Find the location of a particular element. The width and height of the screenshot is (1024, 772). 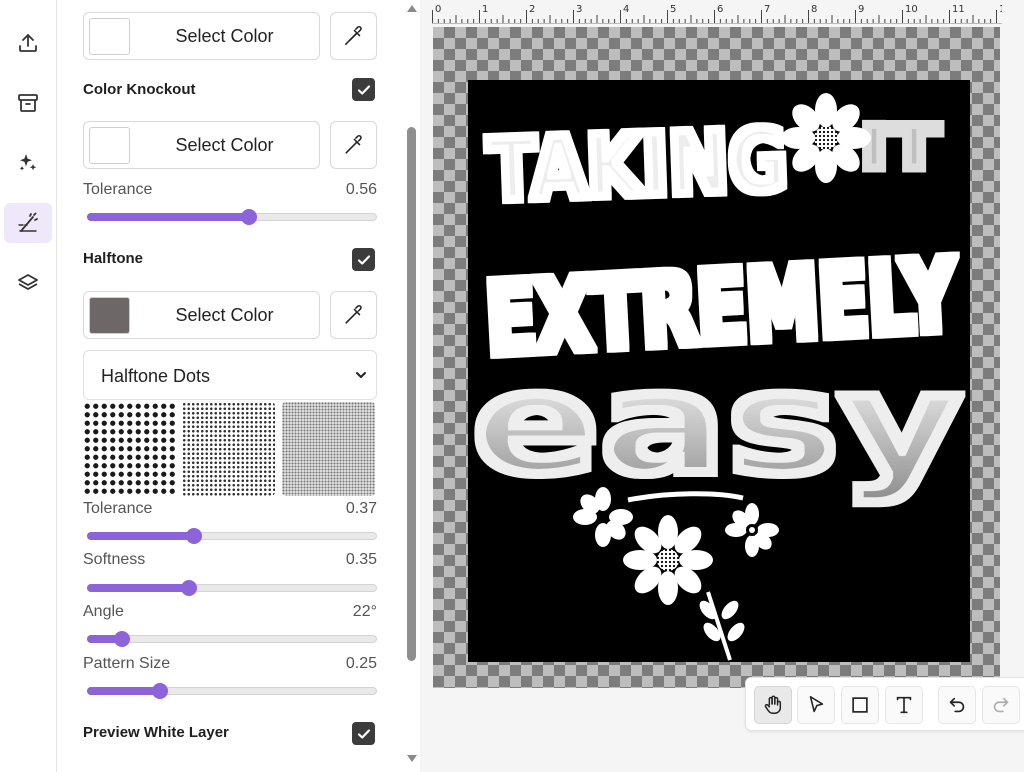

scrollbar-thumb is located at coordinates (411, 394).